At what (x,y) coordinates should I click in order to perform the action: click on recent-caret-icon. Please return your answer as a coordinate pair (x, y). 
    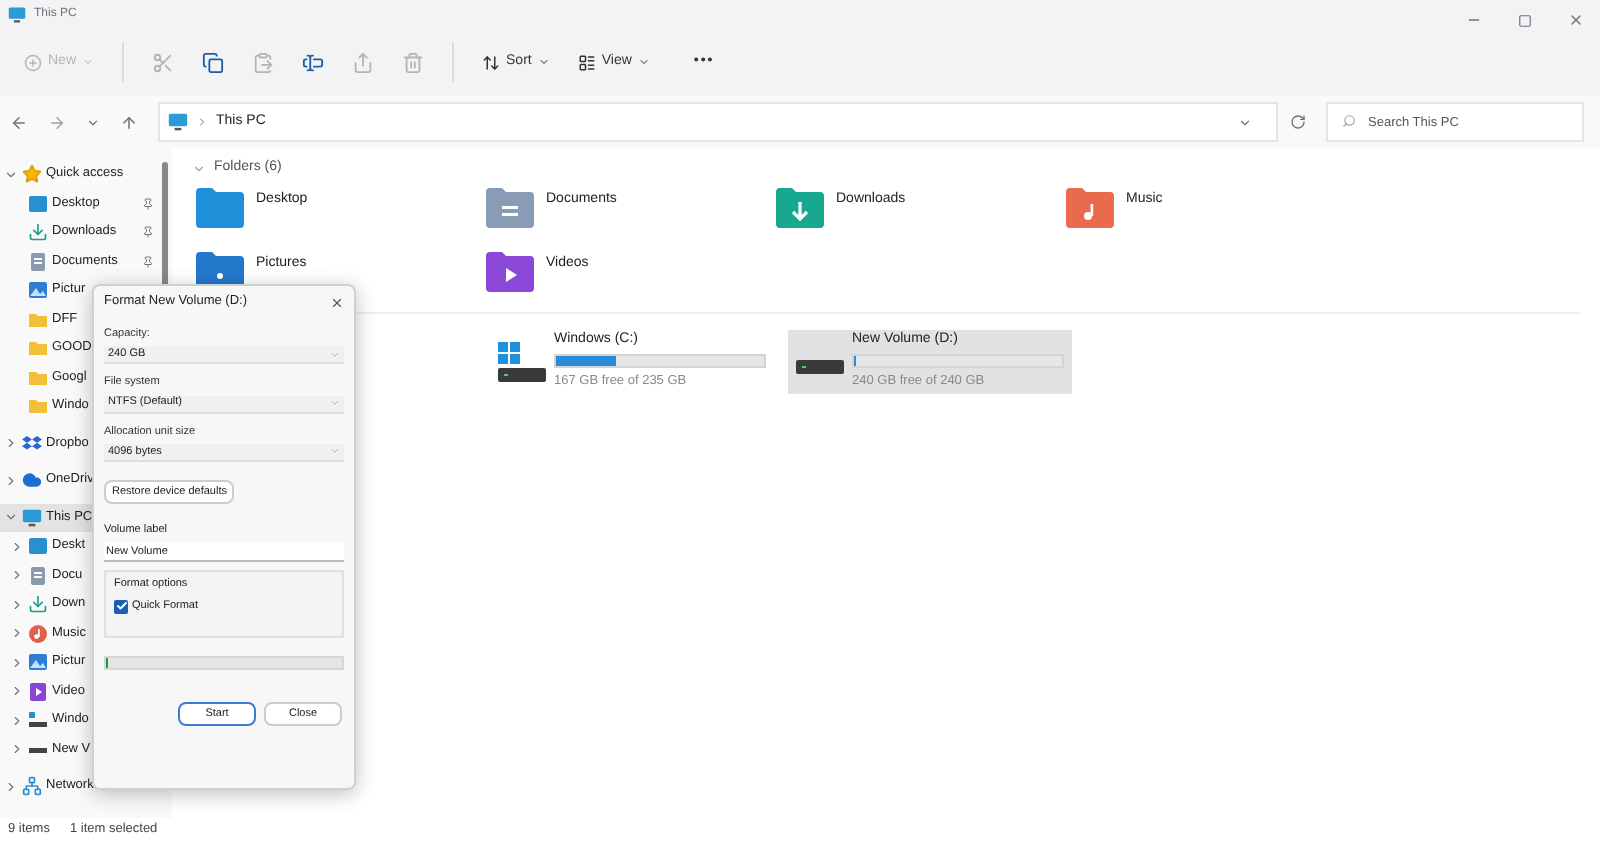
    Looking at the image, I should click on (93, 122).